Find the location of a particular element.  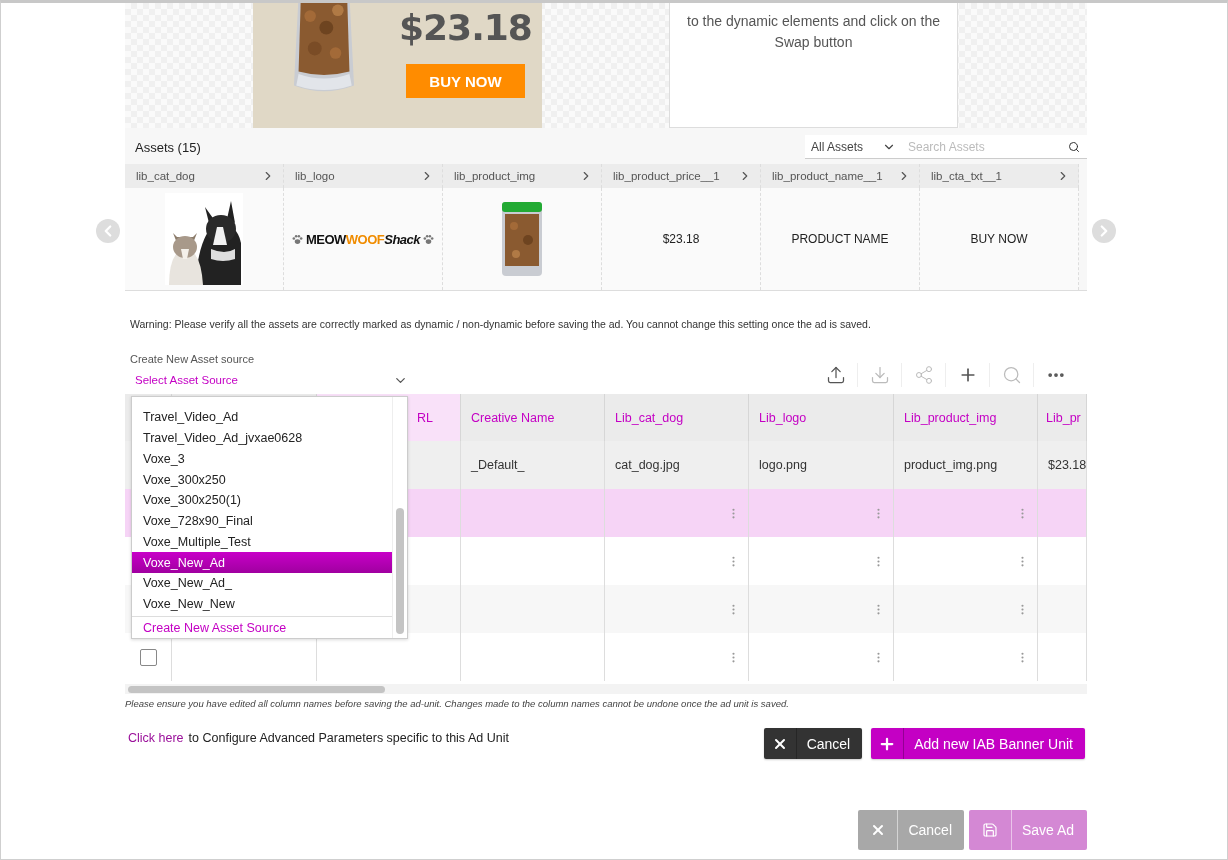

asset-source-select: Select Asset Source is located at coordinates (269, 380).